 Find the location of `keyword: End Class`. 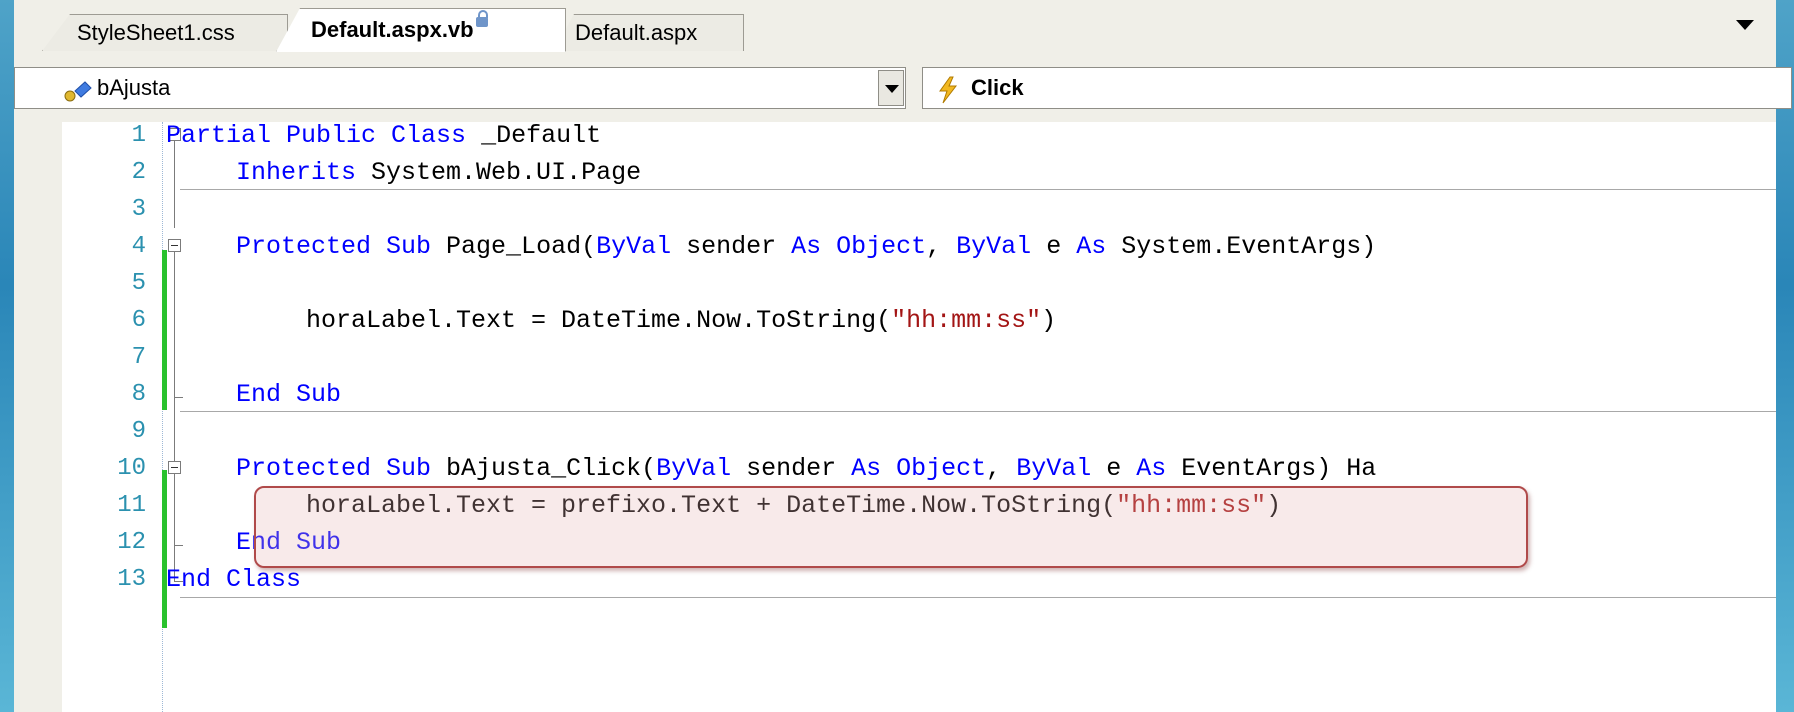

keyword: End Class is located at coordinates (234, 579).